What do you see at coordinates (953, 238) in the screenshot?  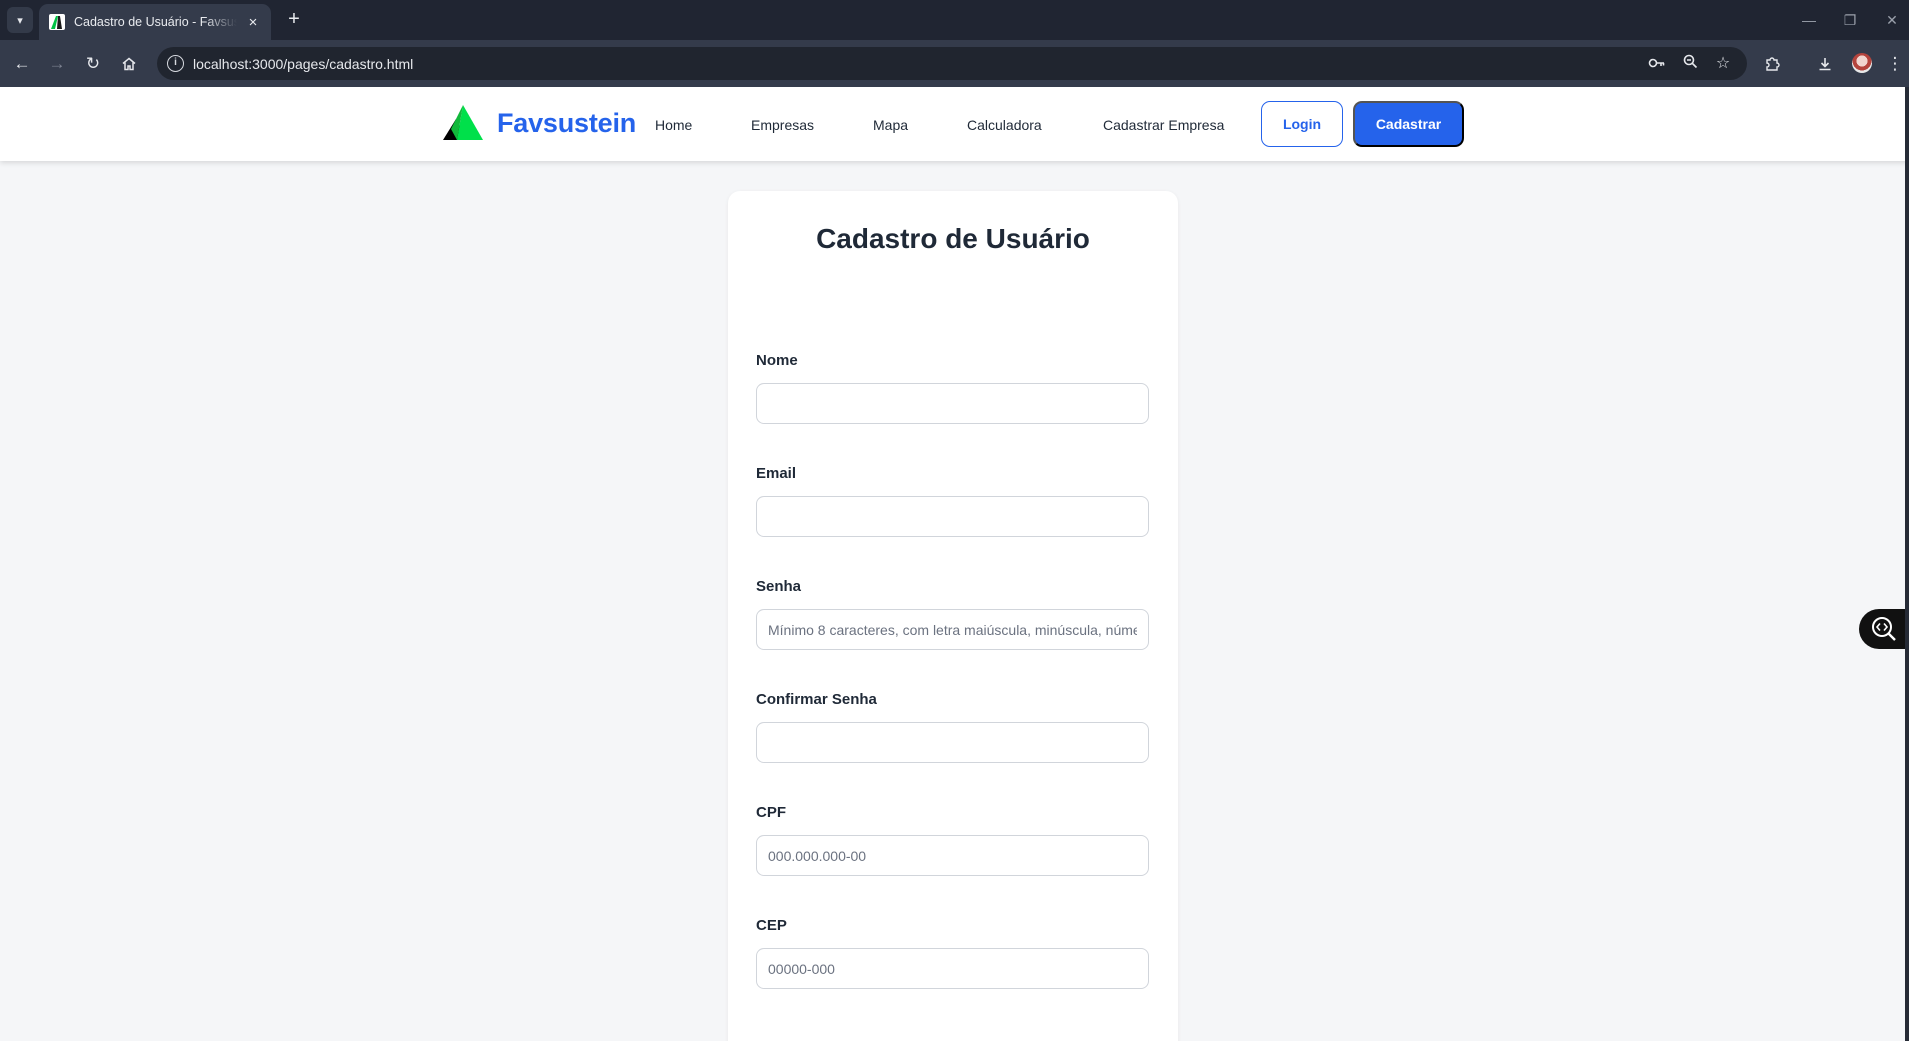 I see `page-title: Cadastro de Usuário` at bounding box center [953, 238].